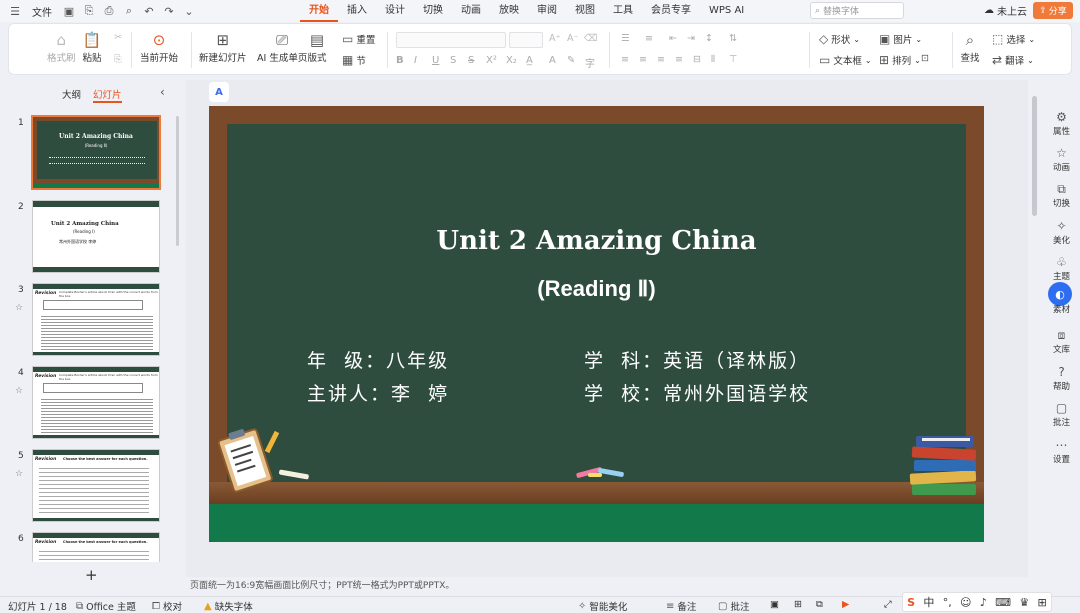  I want to click on more-format-icon: ⊡, so click(925, 58).